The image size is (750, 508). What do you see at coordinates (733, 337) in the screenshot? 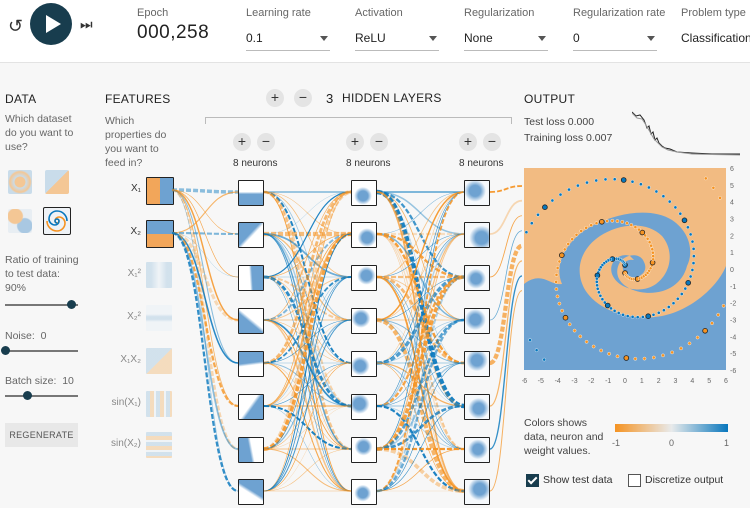
I see `y-axis-tick: -4` at bounding box center [733, 337].